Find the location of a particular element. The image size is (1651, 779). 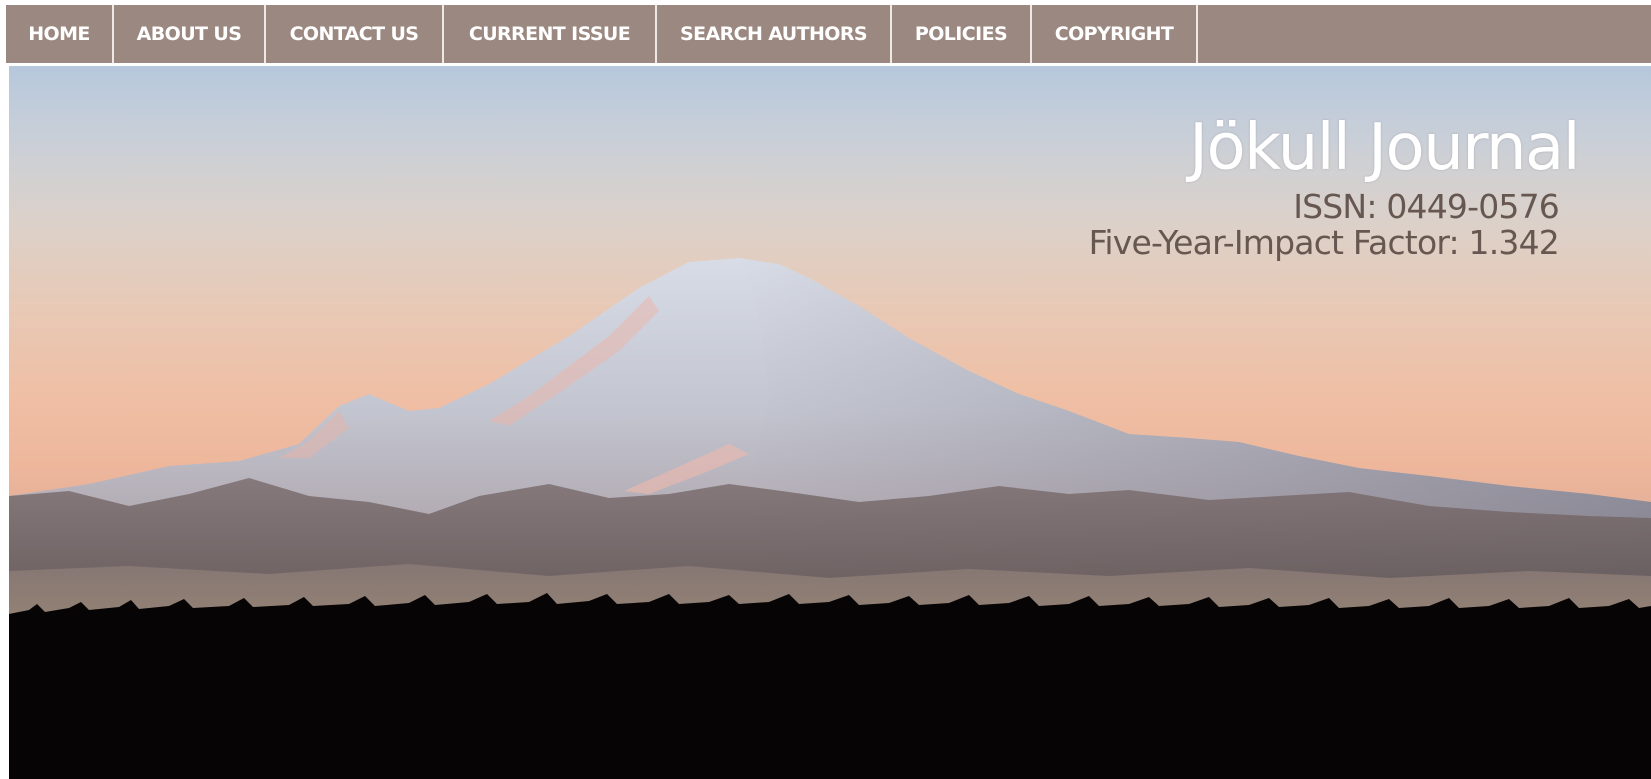

impact-factor-text: Five-Year-Impact Factor: 1.342 is located at coordinates (1324, 242).